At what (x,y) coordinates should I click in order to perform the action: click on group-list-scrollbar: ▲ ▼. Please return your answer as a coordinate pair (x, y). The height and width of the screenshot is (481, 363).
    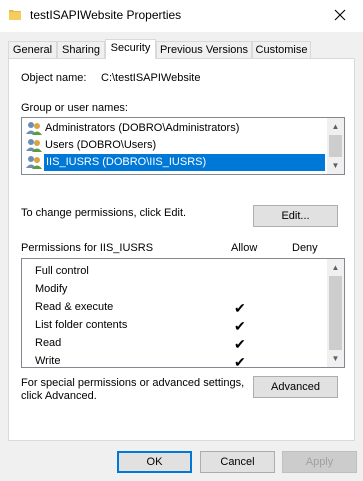
    Looking at the image, I should click on (335, 146).